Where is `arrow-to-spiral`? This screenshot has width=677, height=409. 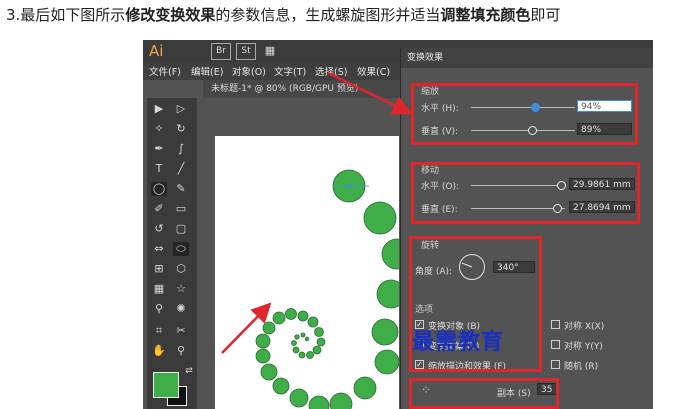 arrow-to-spiral is located at coordinates (246, 328).